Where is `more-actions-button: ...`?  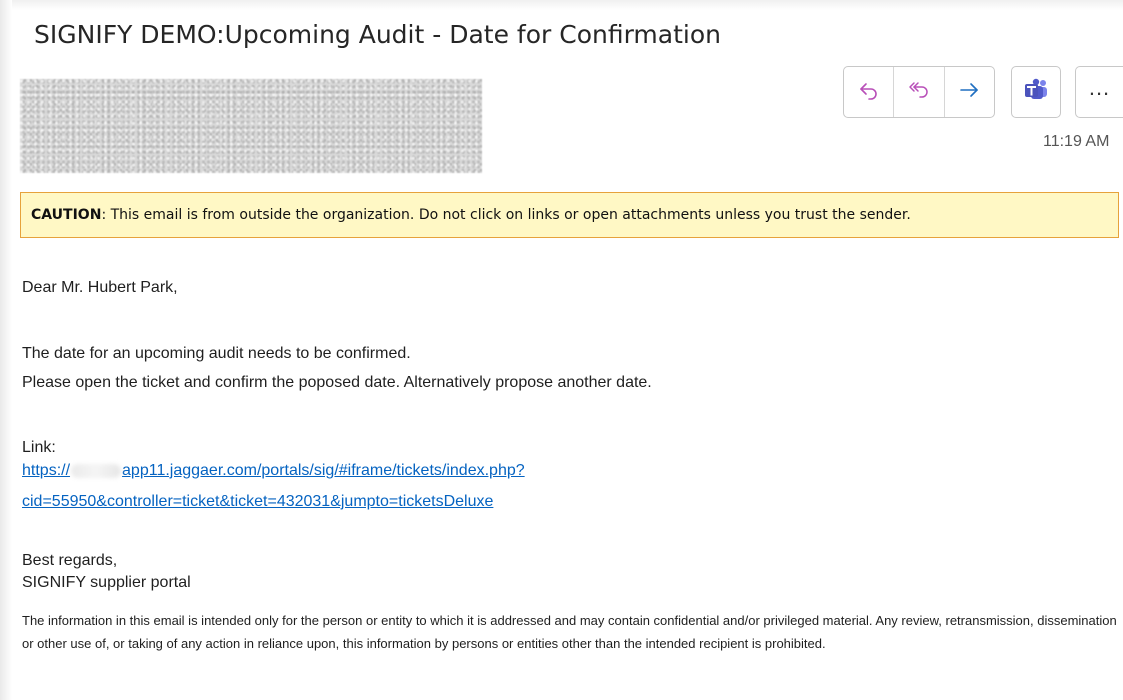 more-actions-button: ... is located at coordinates (1099, 92).